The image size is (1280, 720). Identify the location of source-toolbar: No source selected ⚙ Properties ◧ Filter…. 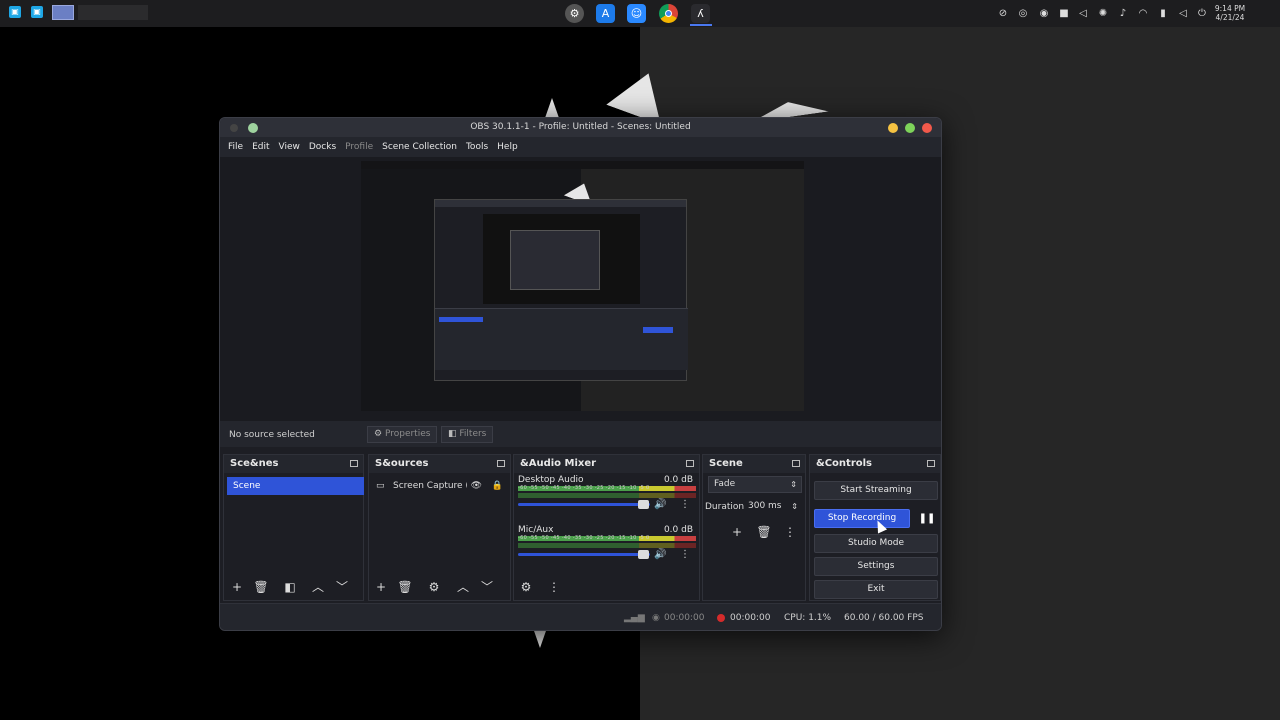
(580, 434).